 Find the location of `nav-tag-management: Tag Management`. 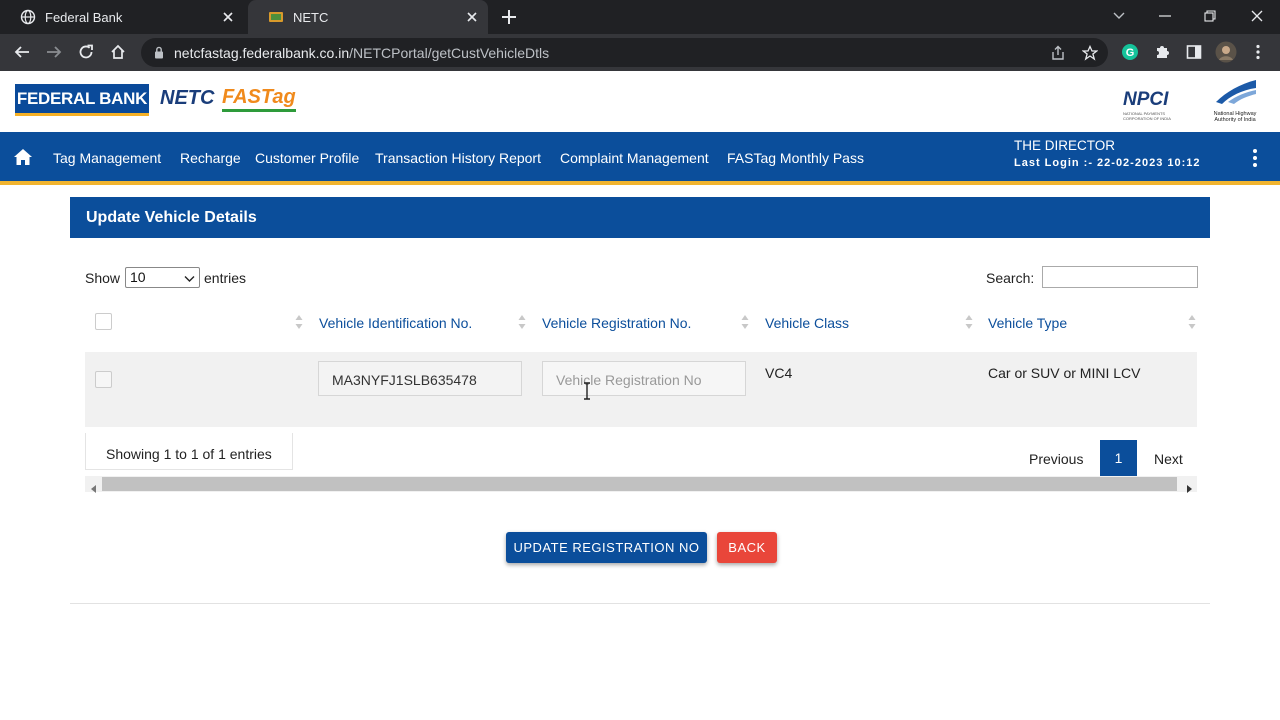

nav-tag-management: Tag Management is located at coordinates (107, 158).